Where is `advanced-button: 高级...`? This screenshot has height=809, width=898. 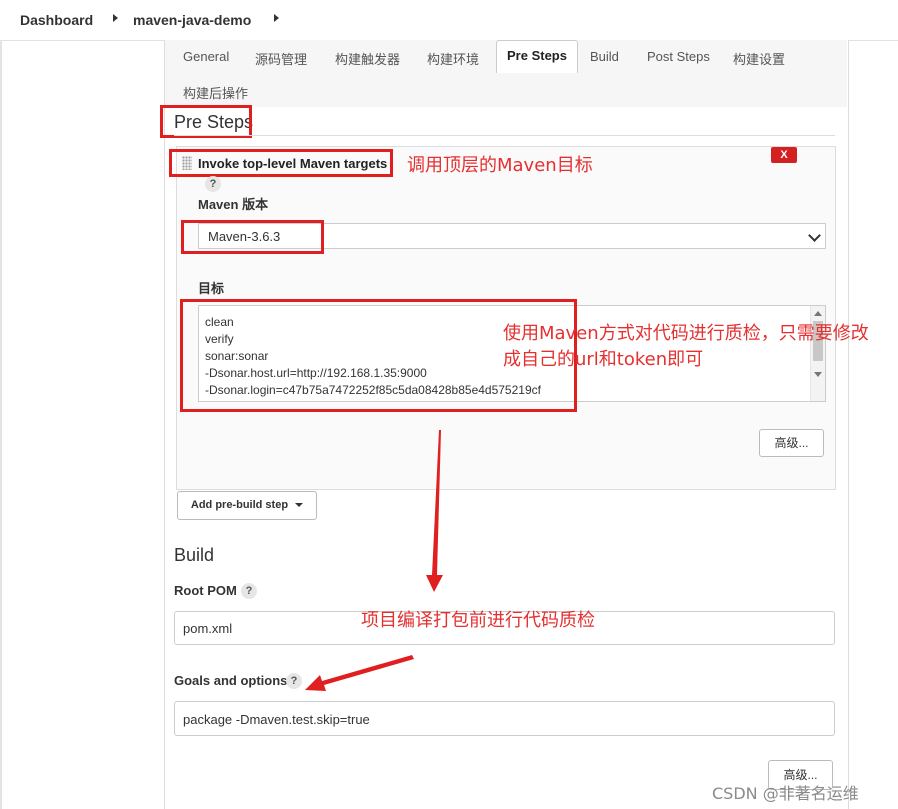
advanced-button: 高级... is located at coordinates (791, 443).